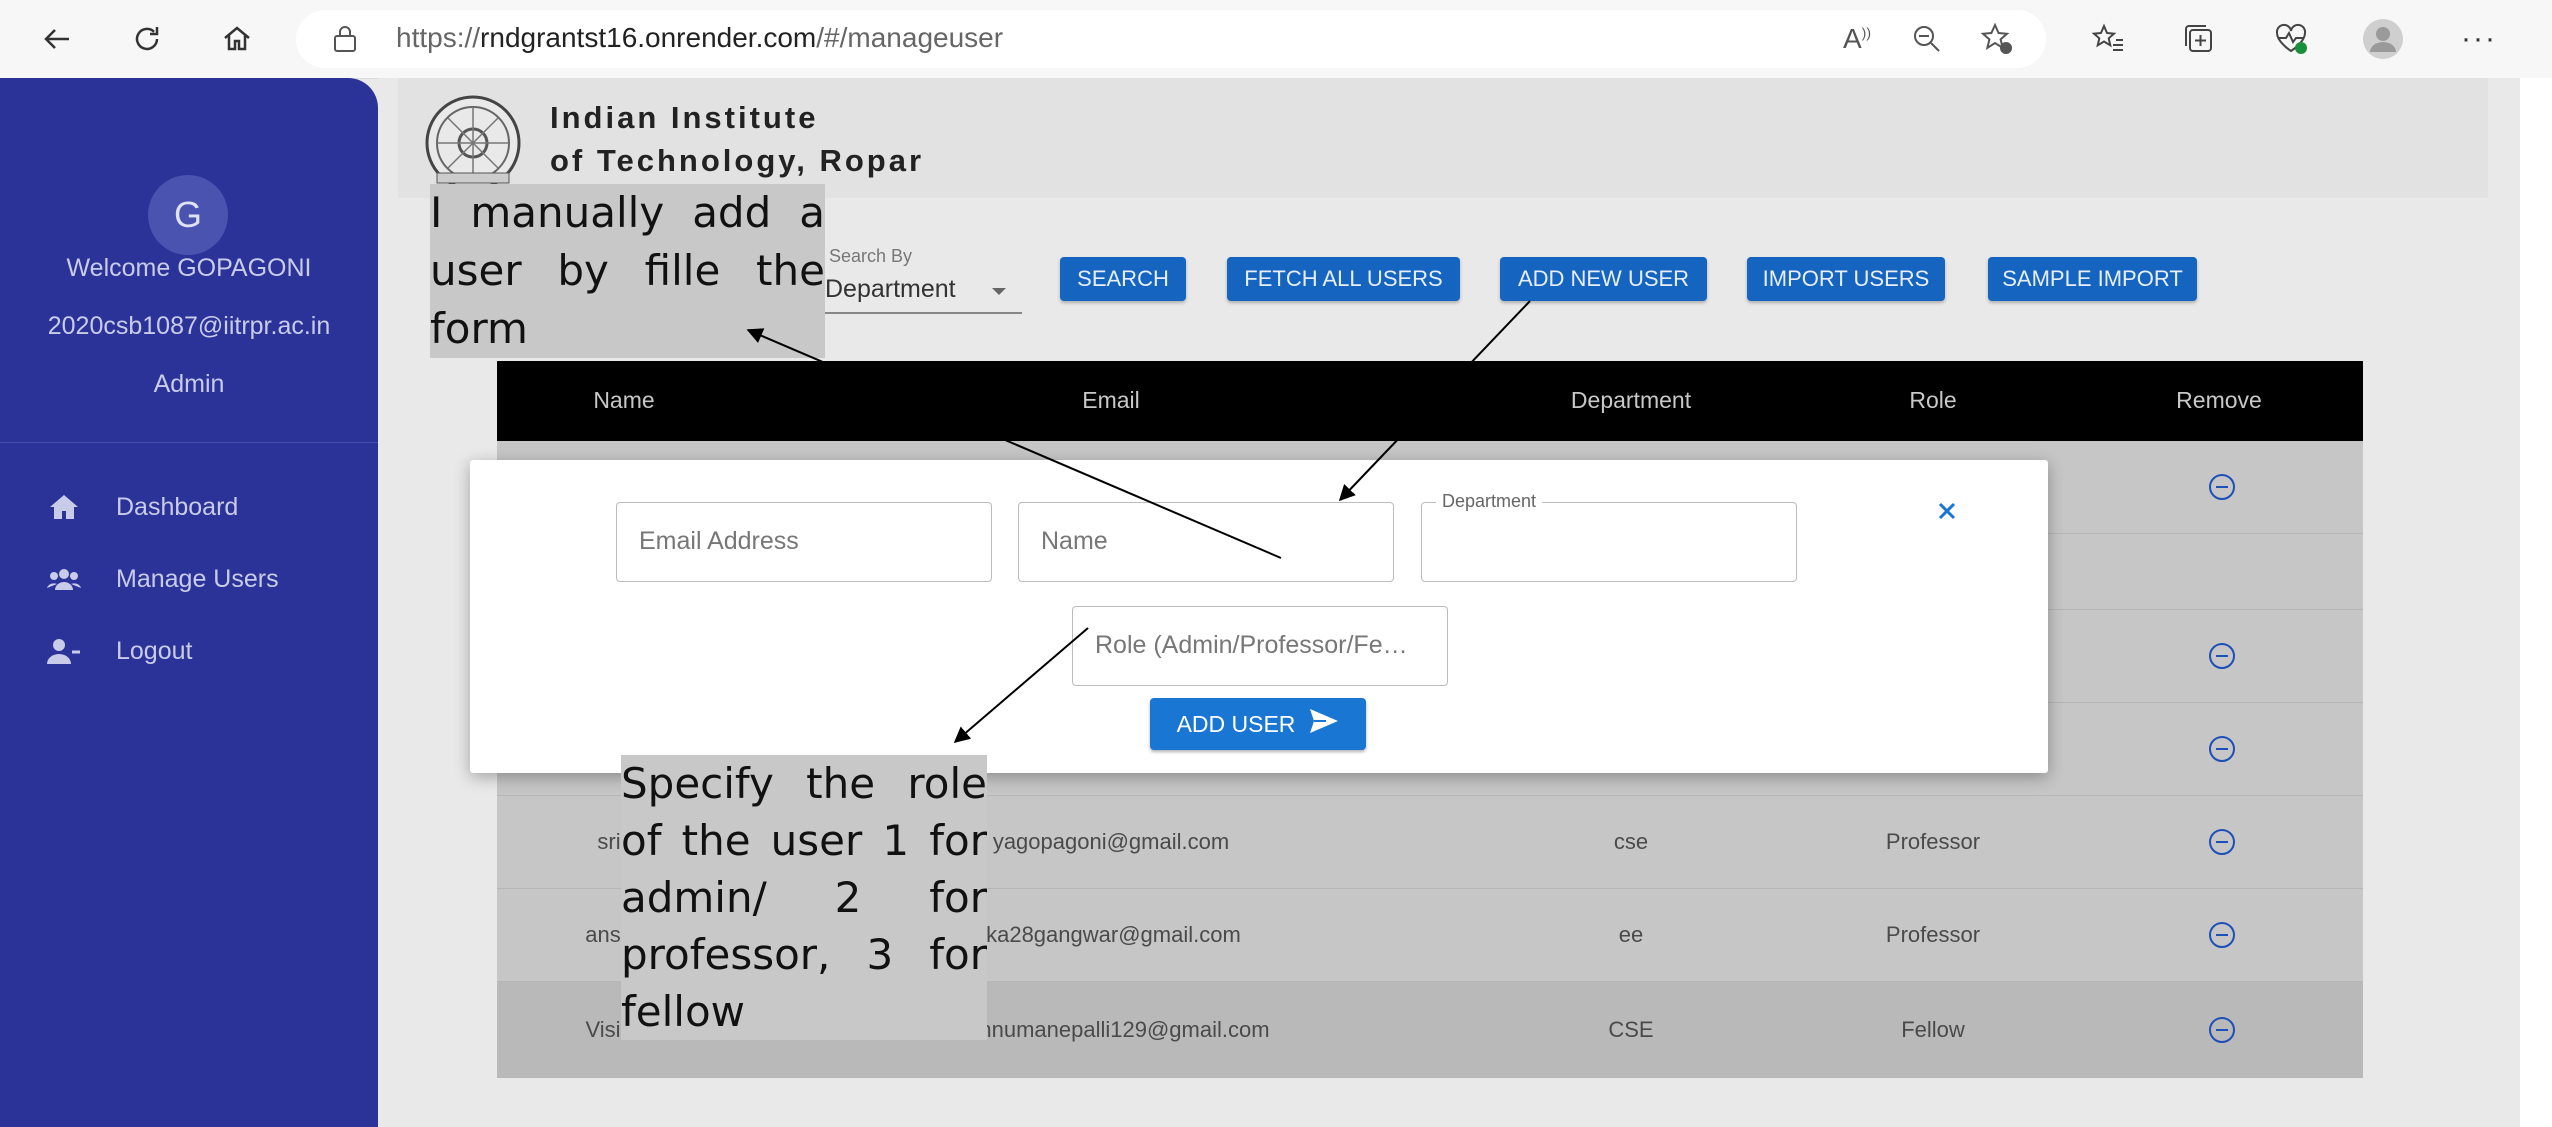 The width and height of the screenshot is (2552, 1127). Describe the element at coordinates (2291, 39) in the screenshot. I see `health-icon` at that location.